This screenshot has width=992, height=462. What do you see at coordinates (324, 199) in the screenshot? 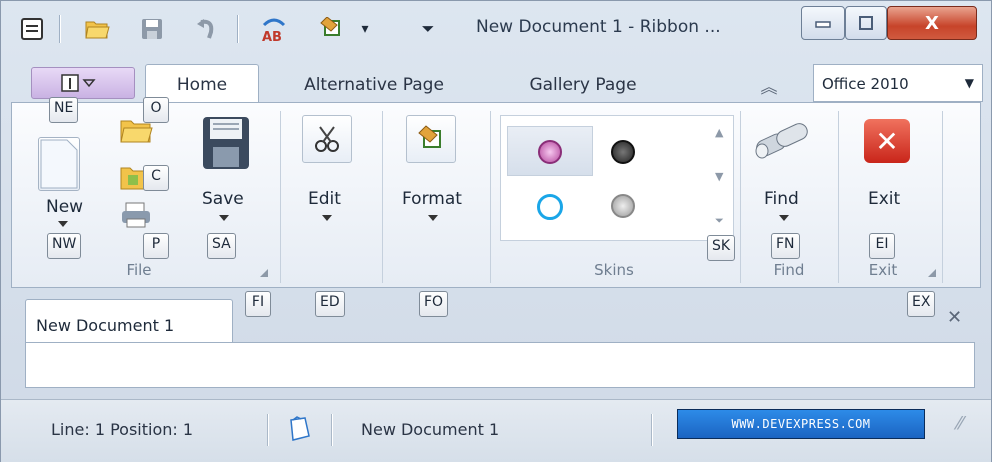
I see `edit-button: Edit` at bounding box center [324, 199].